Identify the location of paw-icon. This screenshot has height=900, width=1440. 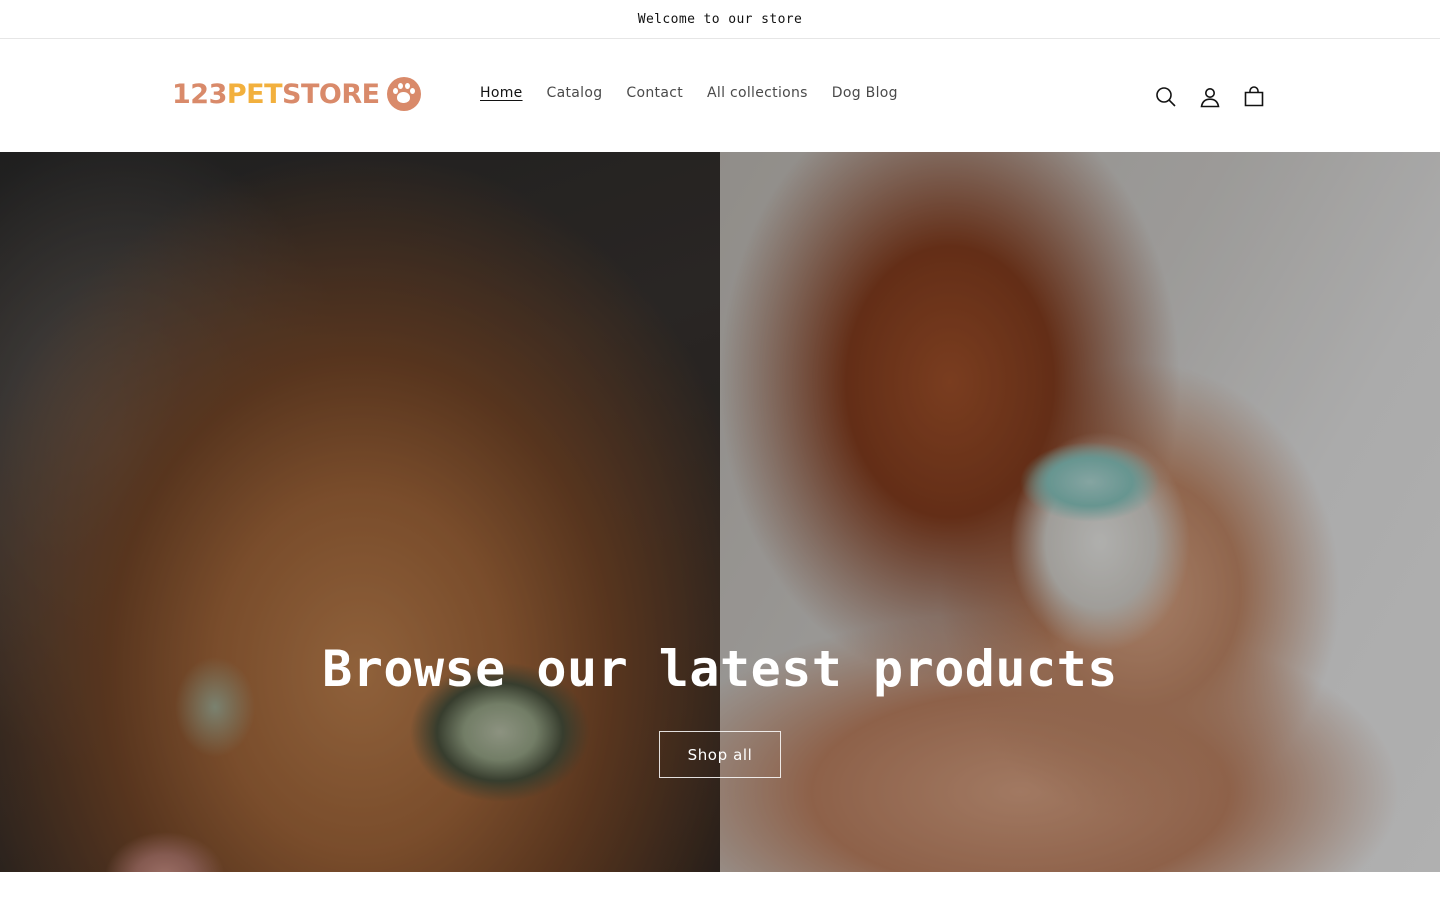
(403, 94).